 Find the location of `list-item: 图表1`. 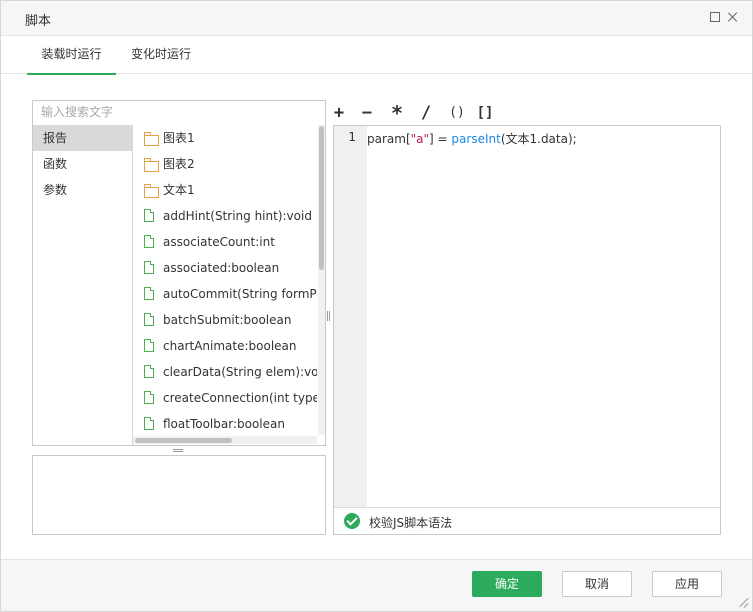

list-item: 图表1 is located at coordinates (225, 138).